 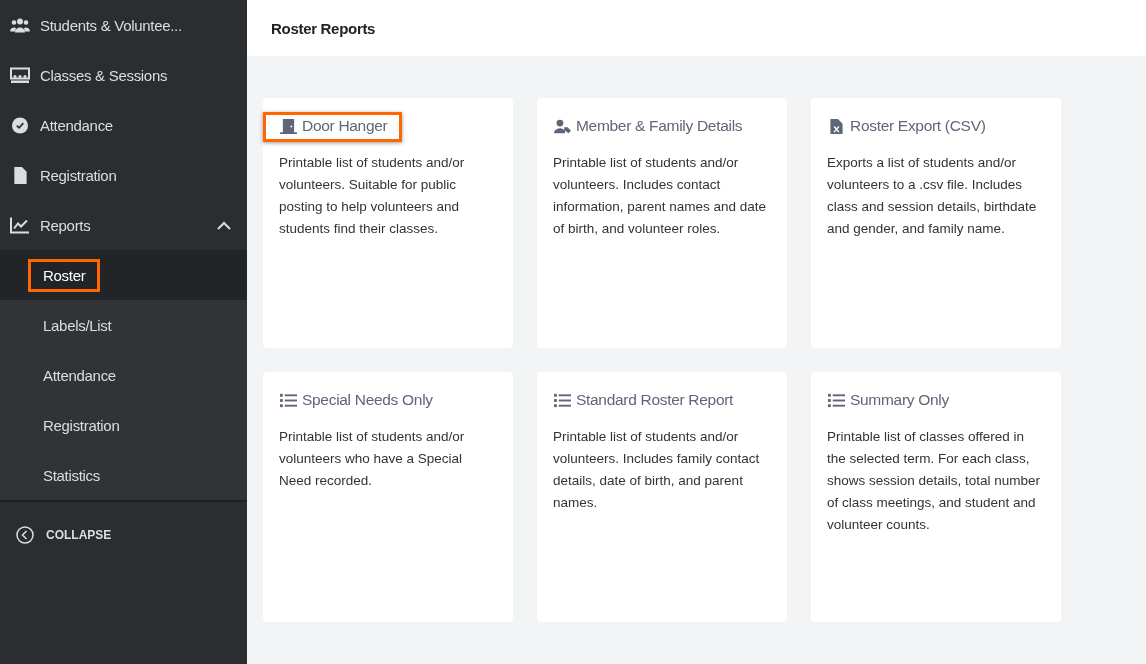 I want to click on submenu-label: Labels/List, so click(x=77, y=325).